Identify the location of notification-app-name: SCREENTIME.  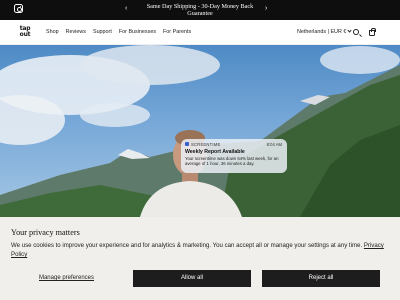
(206, 144).